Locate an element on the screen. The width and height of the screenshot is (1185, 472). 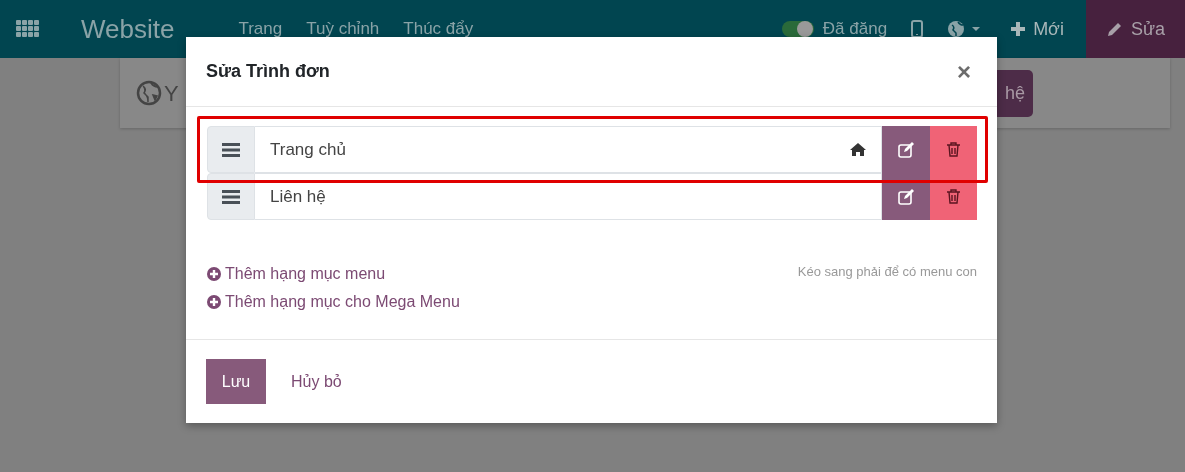
save-button: Lưu is located at coordinates (236, 381).